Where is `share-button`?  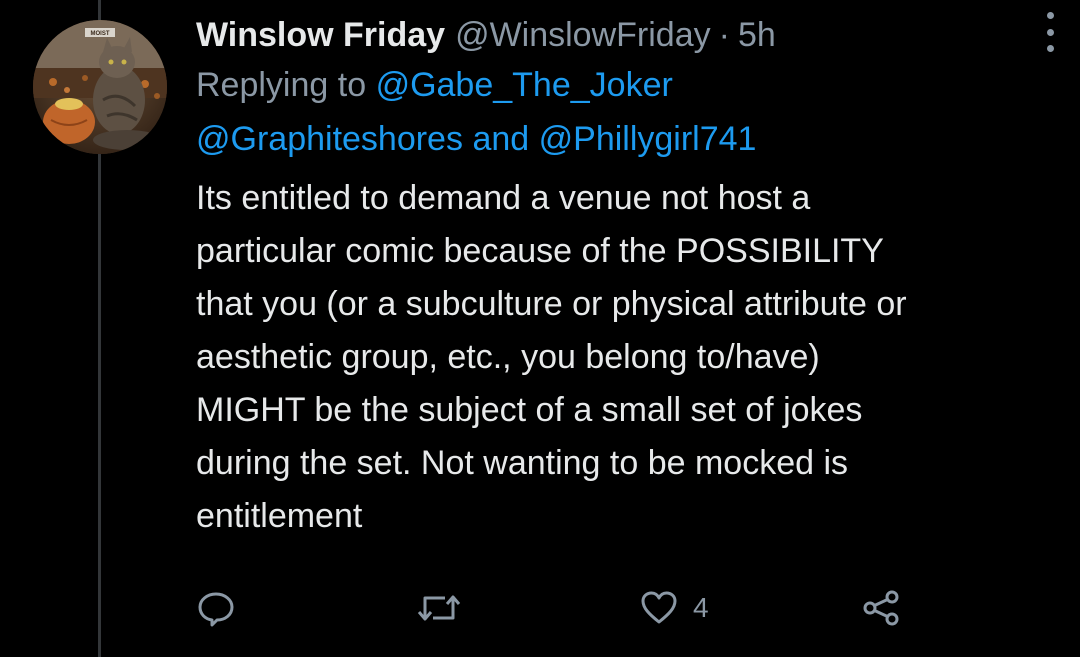
share-button is located at coordinates (881, 608).